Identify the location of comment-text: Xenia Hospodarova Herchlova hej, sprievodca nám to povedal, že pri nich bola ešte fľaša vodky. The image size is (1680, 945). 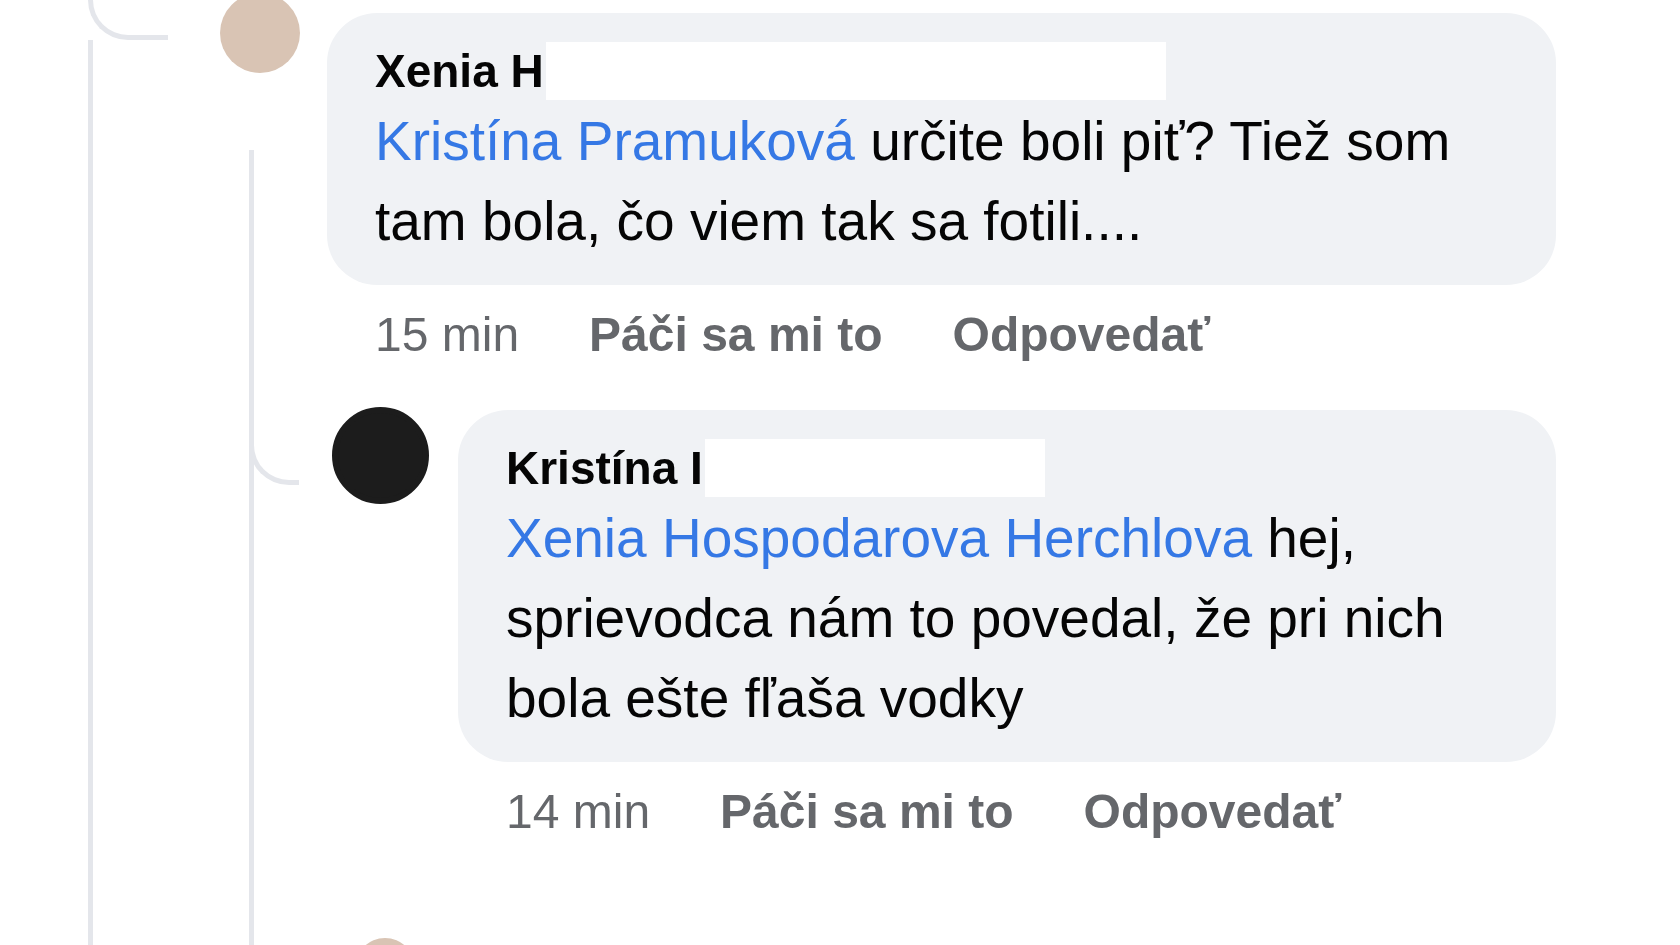
(976, 618).